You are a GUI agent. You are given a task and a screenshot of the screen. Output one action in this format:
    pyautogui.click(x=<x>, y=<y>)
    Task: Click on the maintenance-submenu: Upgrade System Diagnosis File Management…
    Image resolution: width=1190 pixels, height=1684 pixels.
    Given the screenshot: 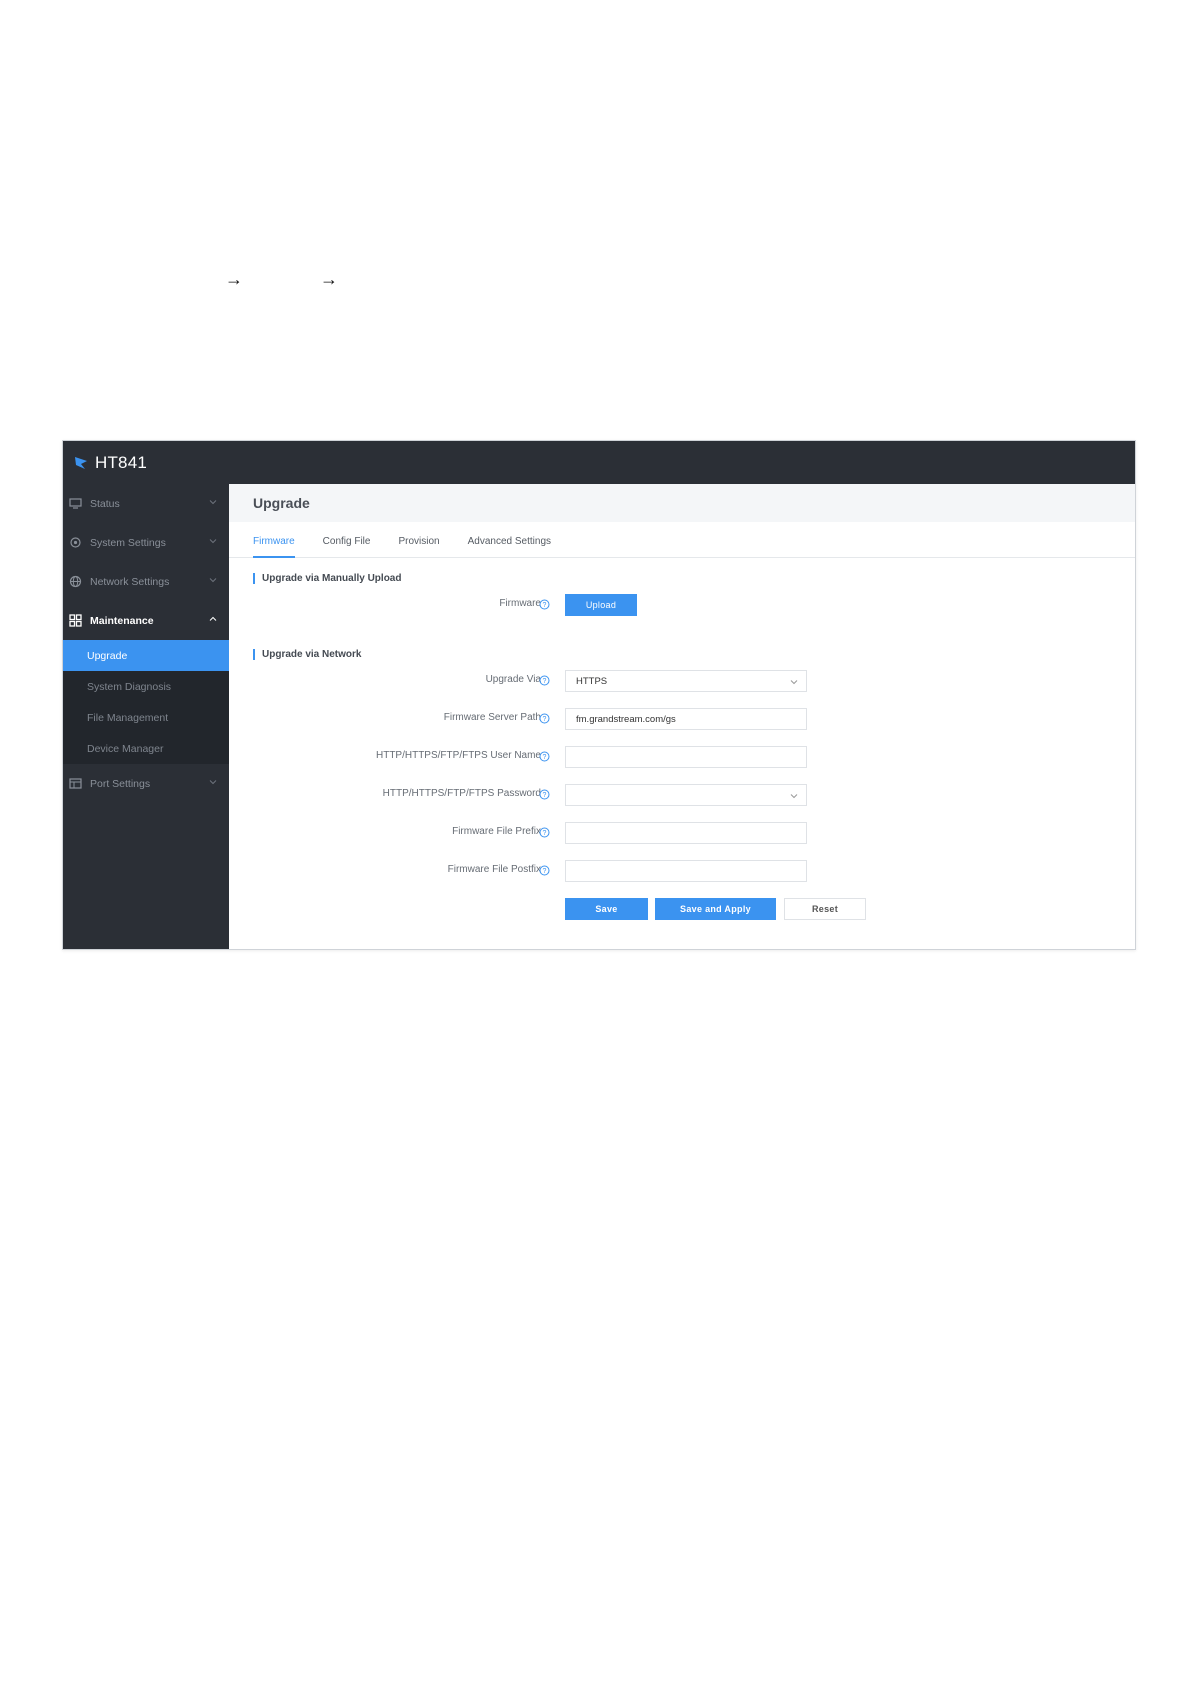 What is the action you would take?
    pyautogui.click(x=146, y=702)
    